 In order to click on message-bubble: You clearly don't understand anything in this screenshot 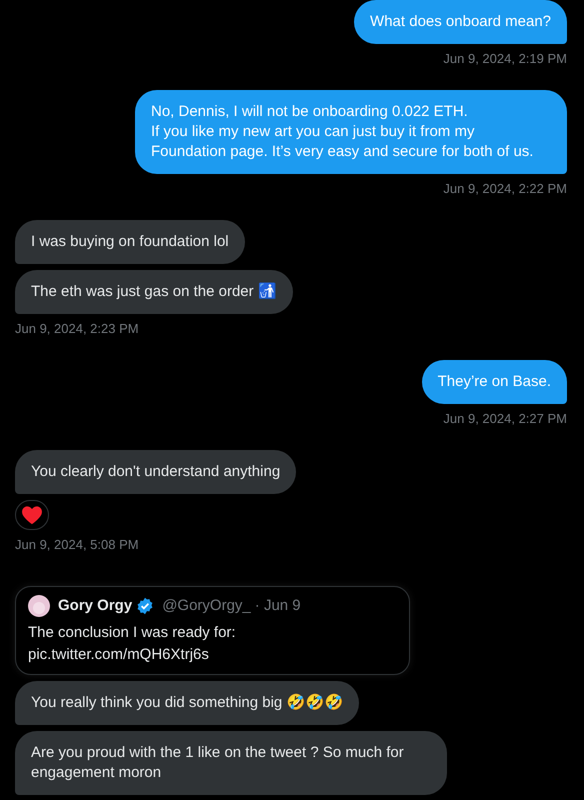, I will do `click(155, 472)`.